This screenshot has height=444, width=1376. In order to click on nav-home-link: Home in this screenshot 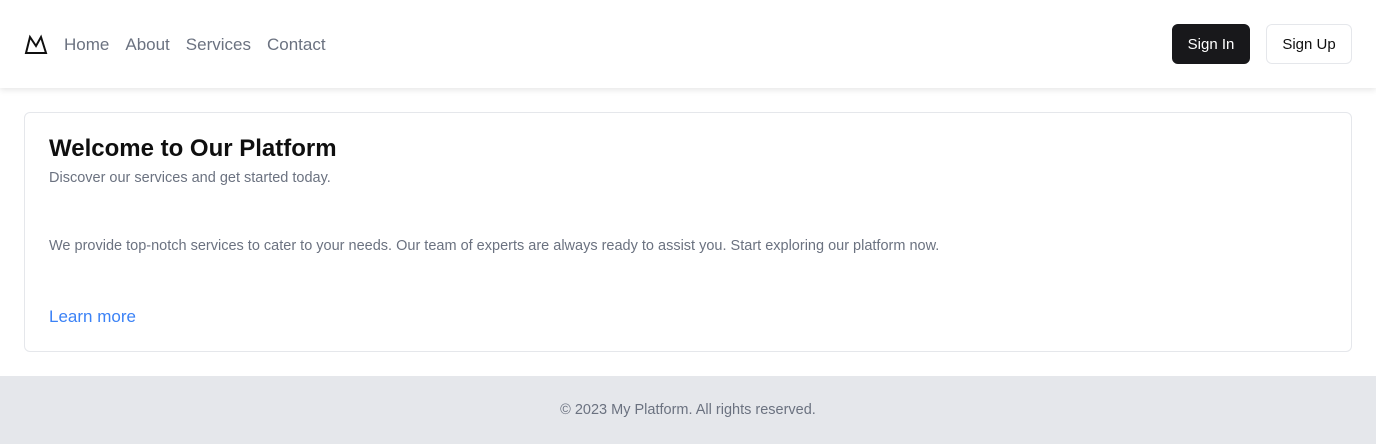, I will do `click(86, 44)`.